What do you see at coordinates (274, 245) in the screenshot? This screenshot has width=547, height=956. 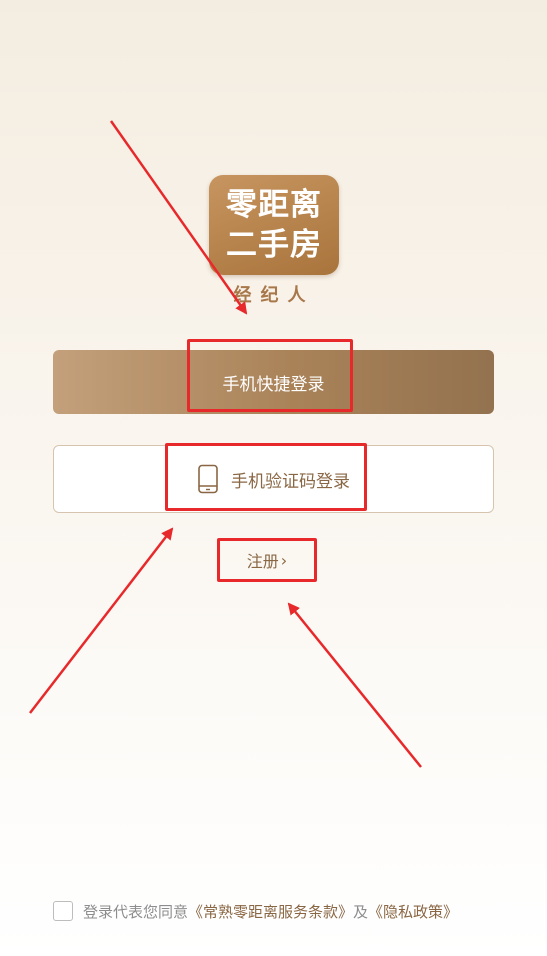 I see `logo-line-2: 二手房` at bounding box center [274, 245].